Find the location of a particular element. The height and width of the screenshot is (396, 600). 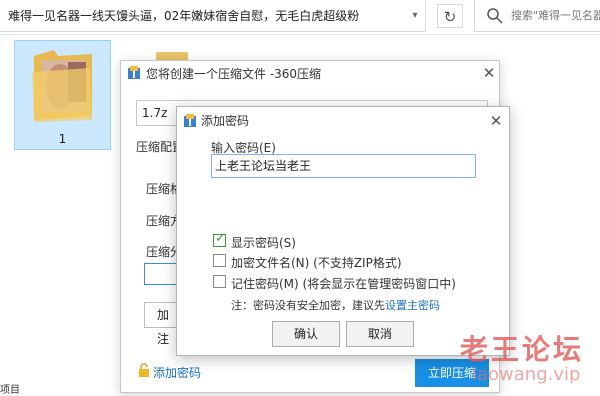

security-note: 注：密码没有安全加密，建议先设置主密码 is located at coordinates (335, 305).